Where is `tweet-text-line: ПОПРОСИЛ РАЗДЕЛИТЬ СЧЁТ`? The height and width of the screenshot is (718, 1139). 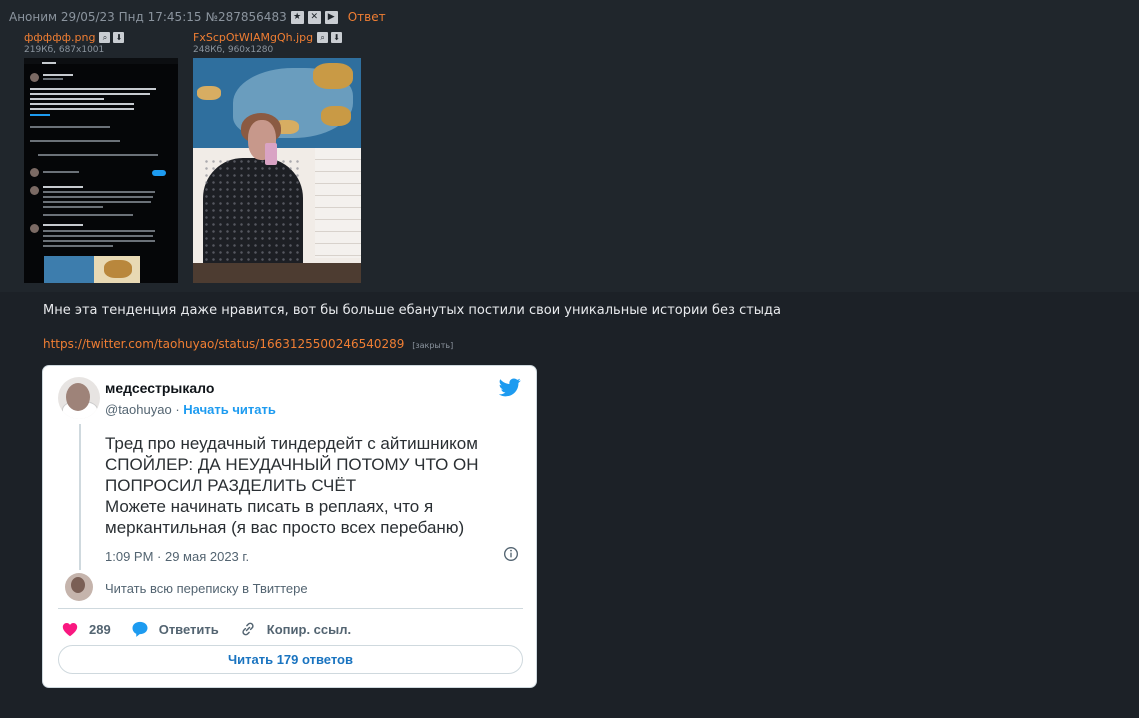
tweet-text-line: ПОПРОСИЛ РАЗДЕЛИТЬ СЧЁТ is located at coordinates (231, 485).